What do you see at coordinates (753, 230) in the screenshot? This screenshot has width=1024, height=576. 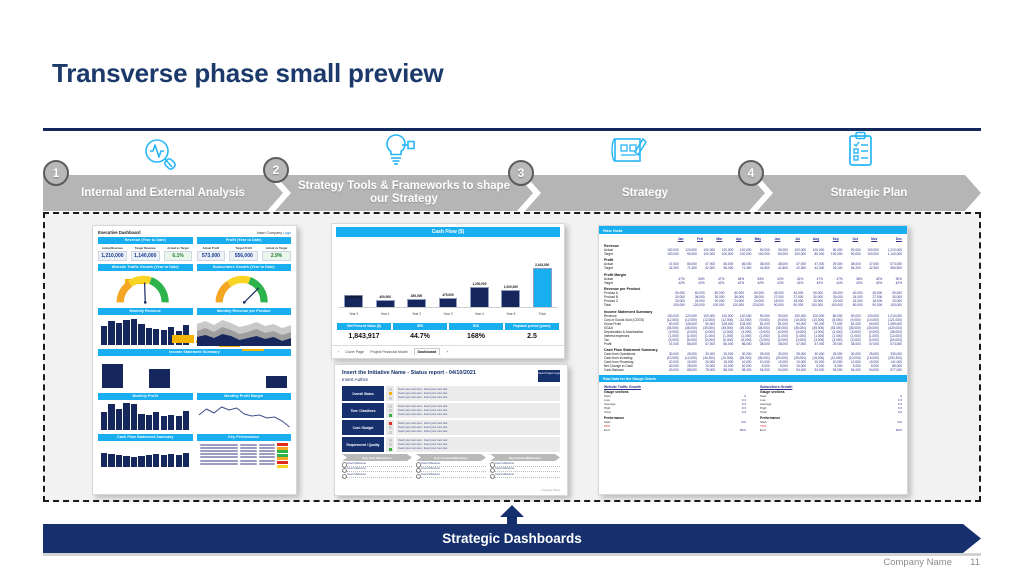 I see `raw-data-header: Raw Data` at bounding box center [753, 230].